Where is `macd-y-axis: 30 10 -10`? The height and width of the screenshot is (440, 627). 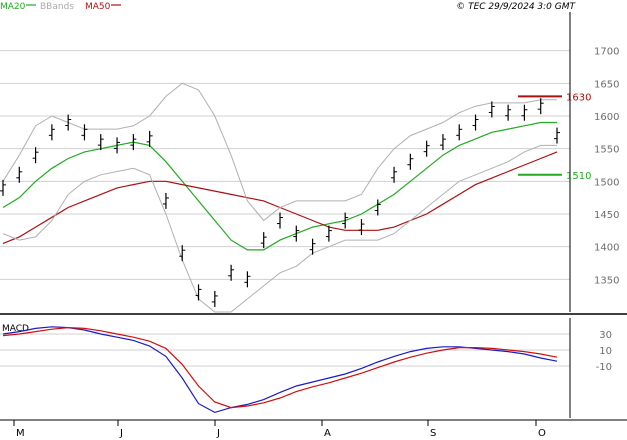
macd-y-axis: 30 10 -10 is located at coordinates (604, 351).